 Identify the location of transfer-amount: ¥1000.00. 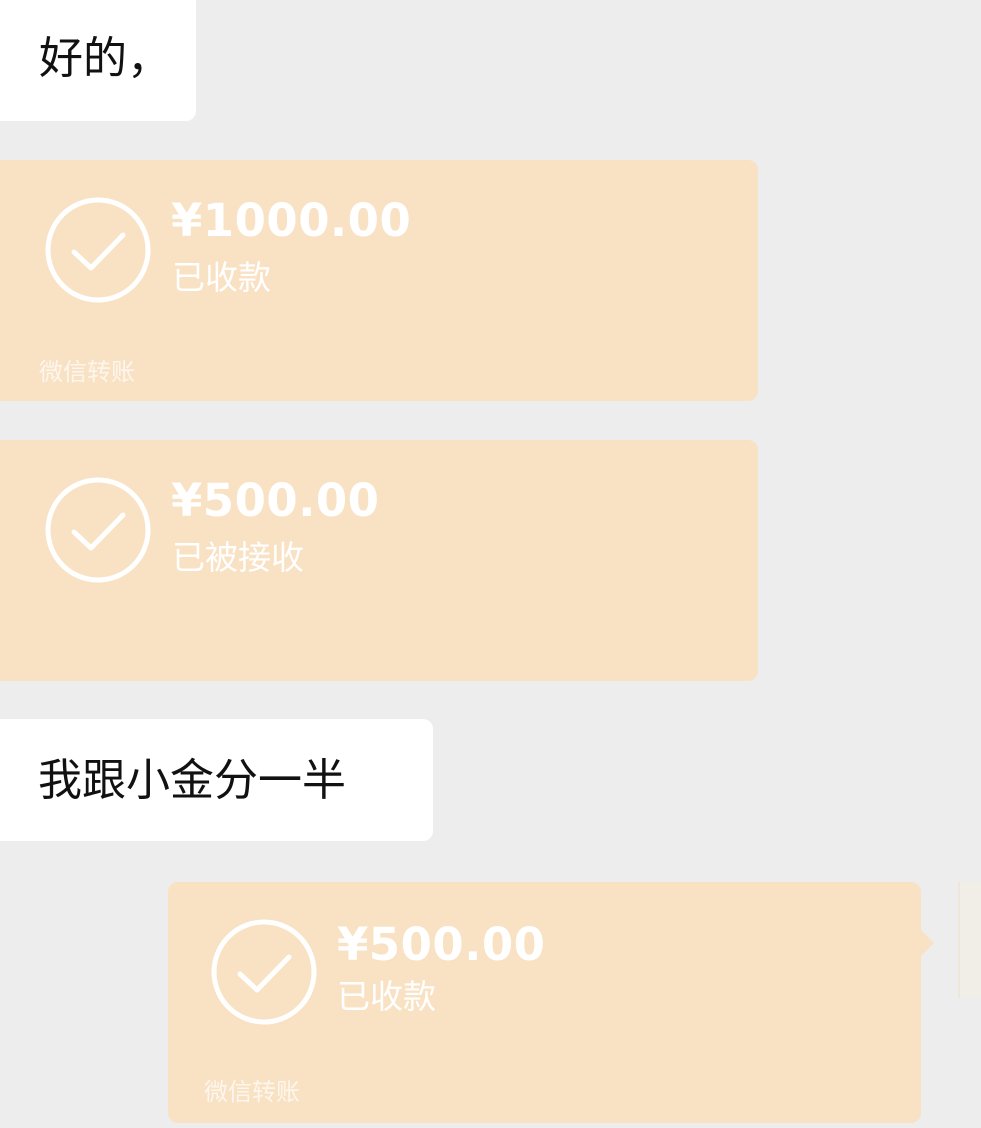
(291, 220).